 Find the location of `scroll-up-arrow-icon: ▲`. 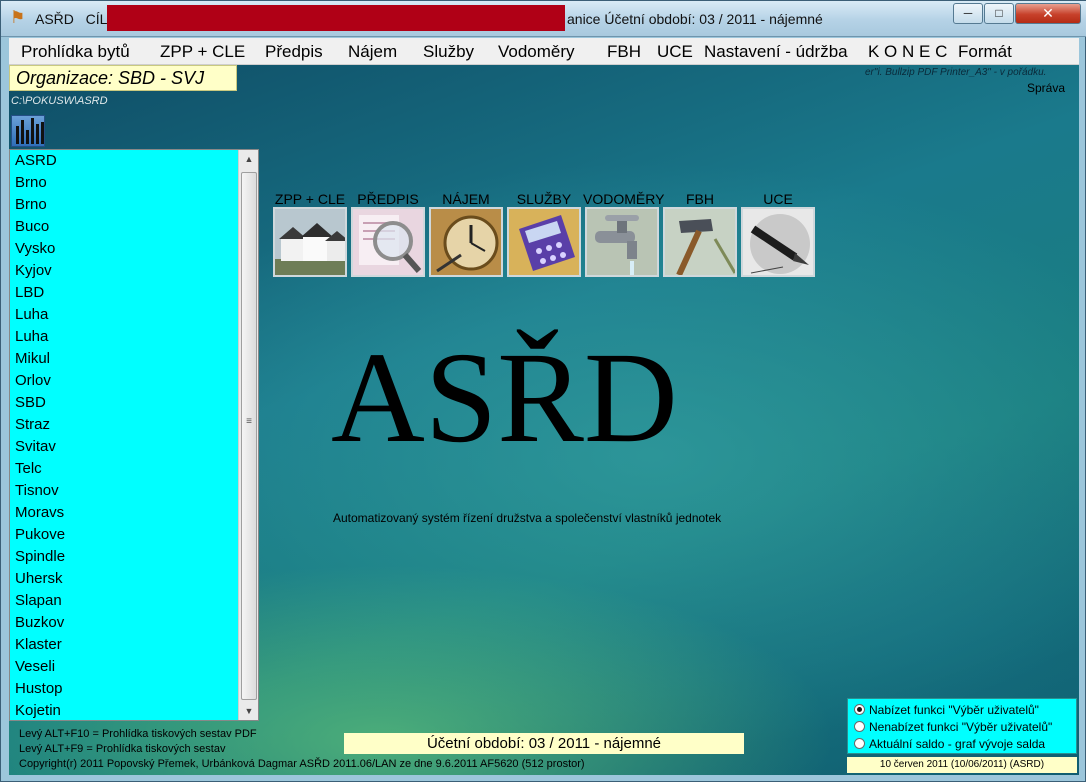

scroll-up-arrow-icon: ▲ is located at coordinates (249, 159).